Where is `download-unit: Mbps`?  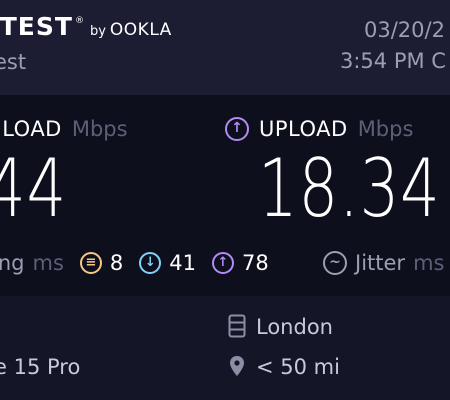 download-unit: Mbps is located at coordinates (99, 129).